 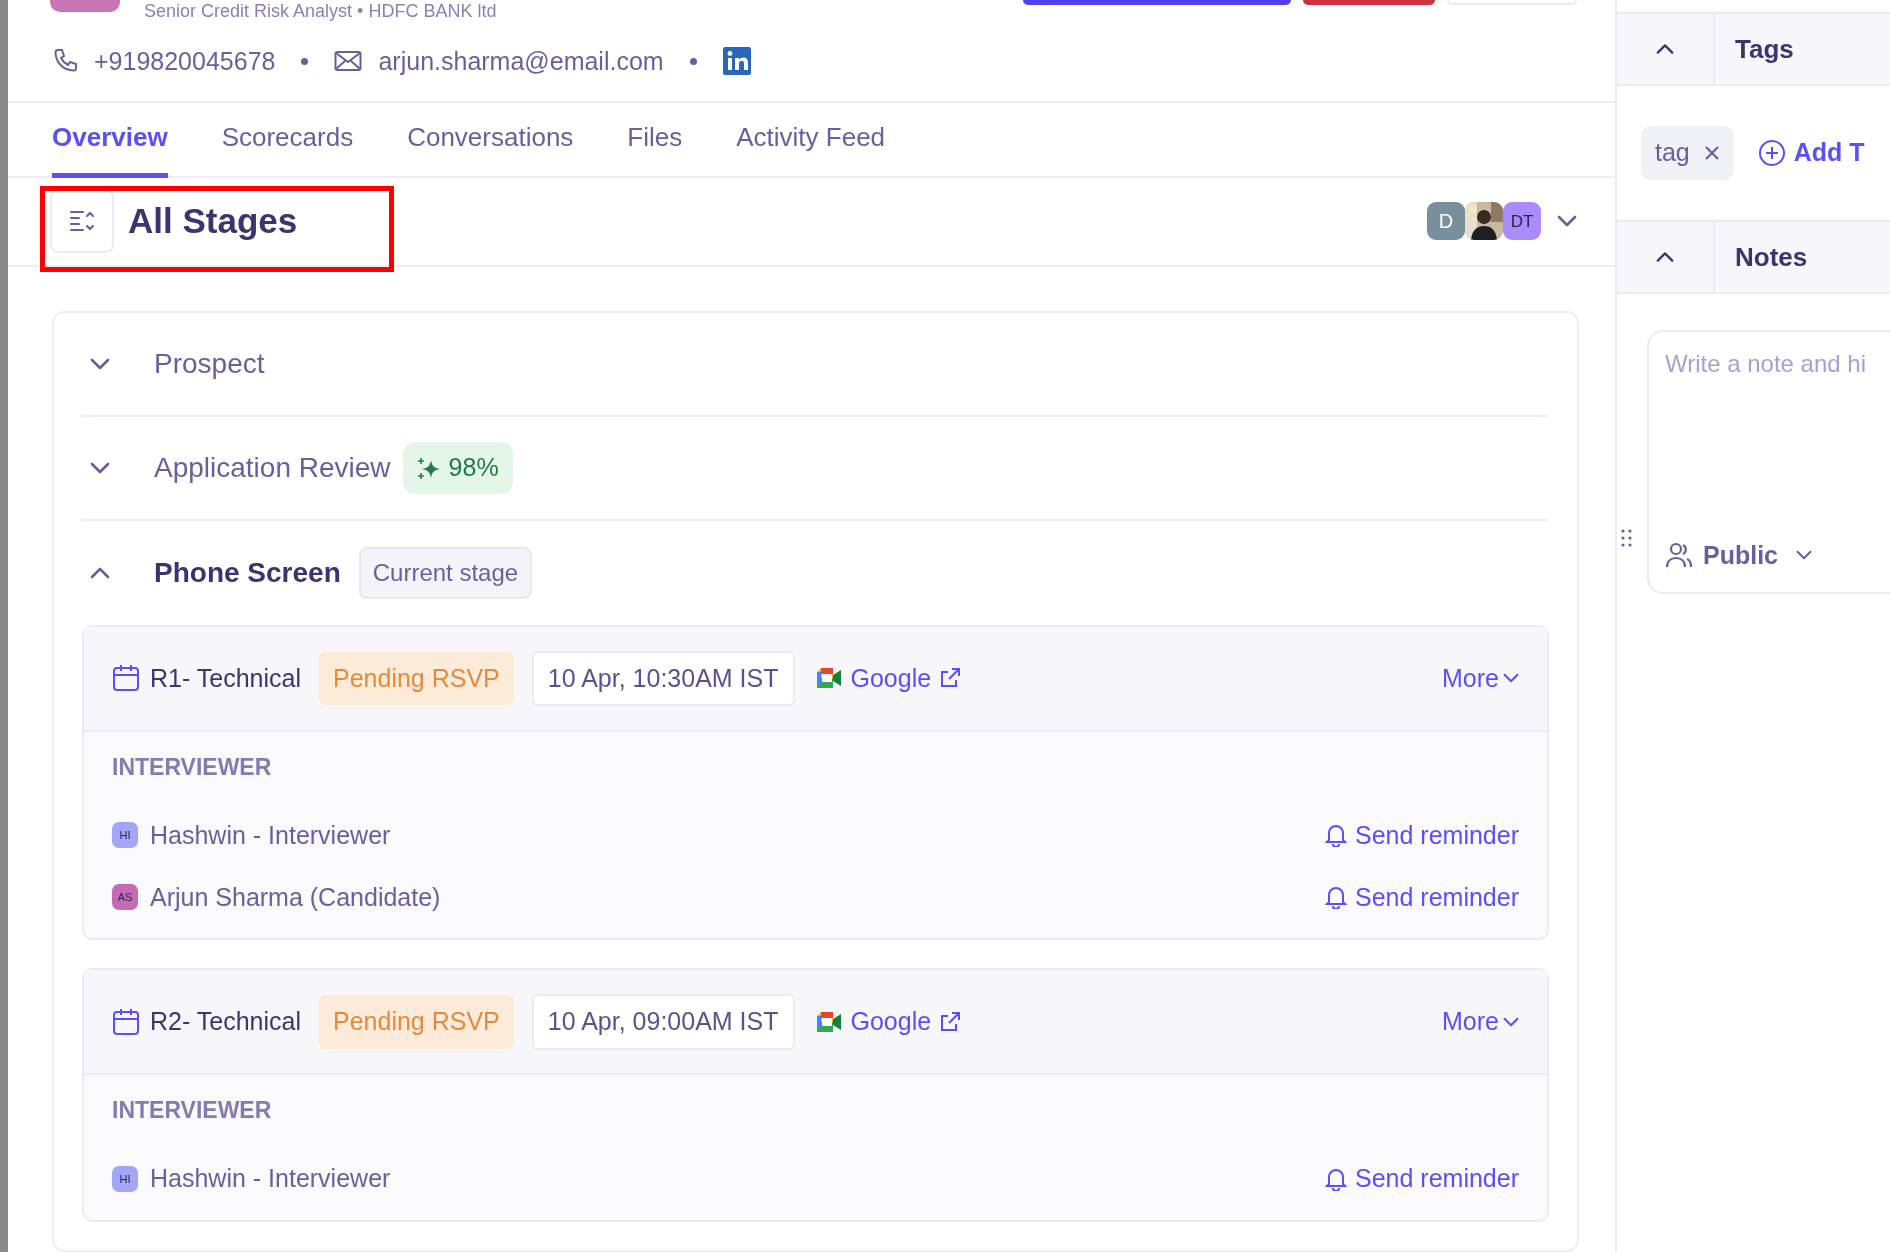 I want to click on phone-number: +919820045678, so click(x=185, y=61).